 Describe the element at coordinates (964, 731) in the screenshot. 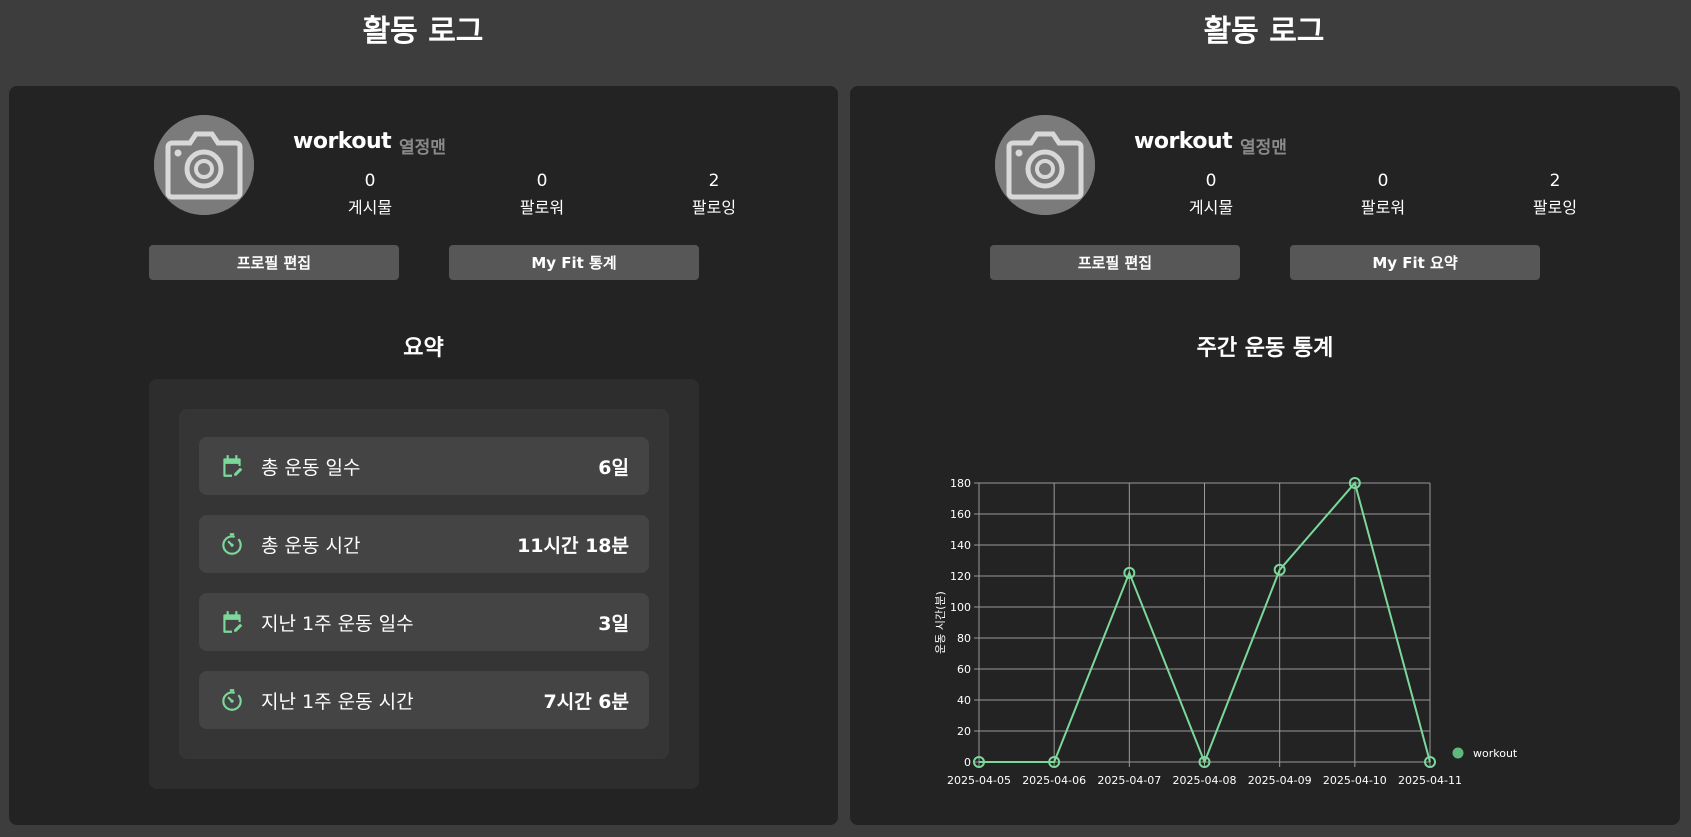

I see `y-tick-label: 20` at that location.